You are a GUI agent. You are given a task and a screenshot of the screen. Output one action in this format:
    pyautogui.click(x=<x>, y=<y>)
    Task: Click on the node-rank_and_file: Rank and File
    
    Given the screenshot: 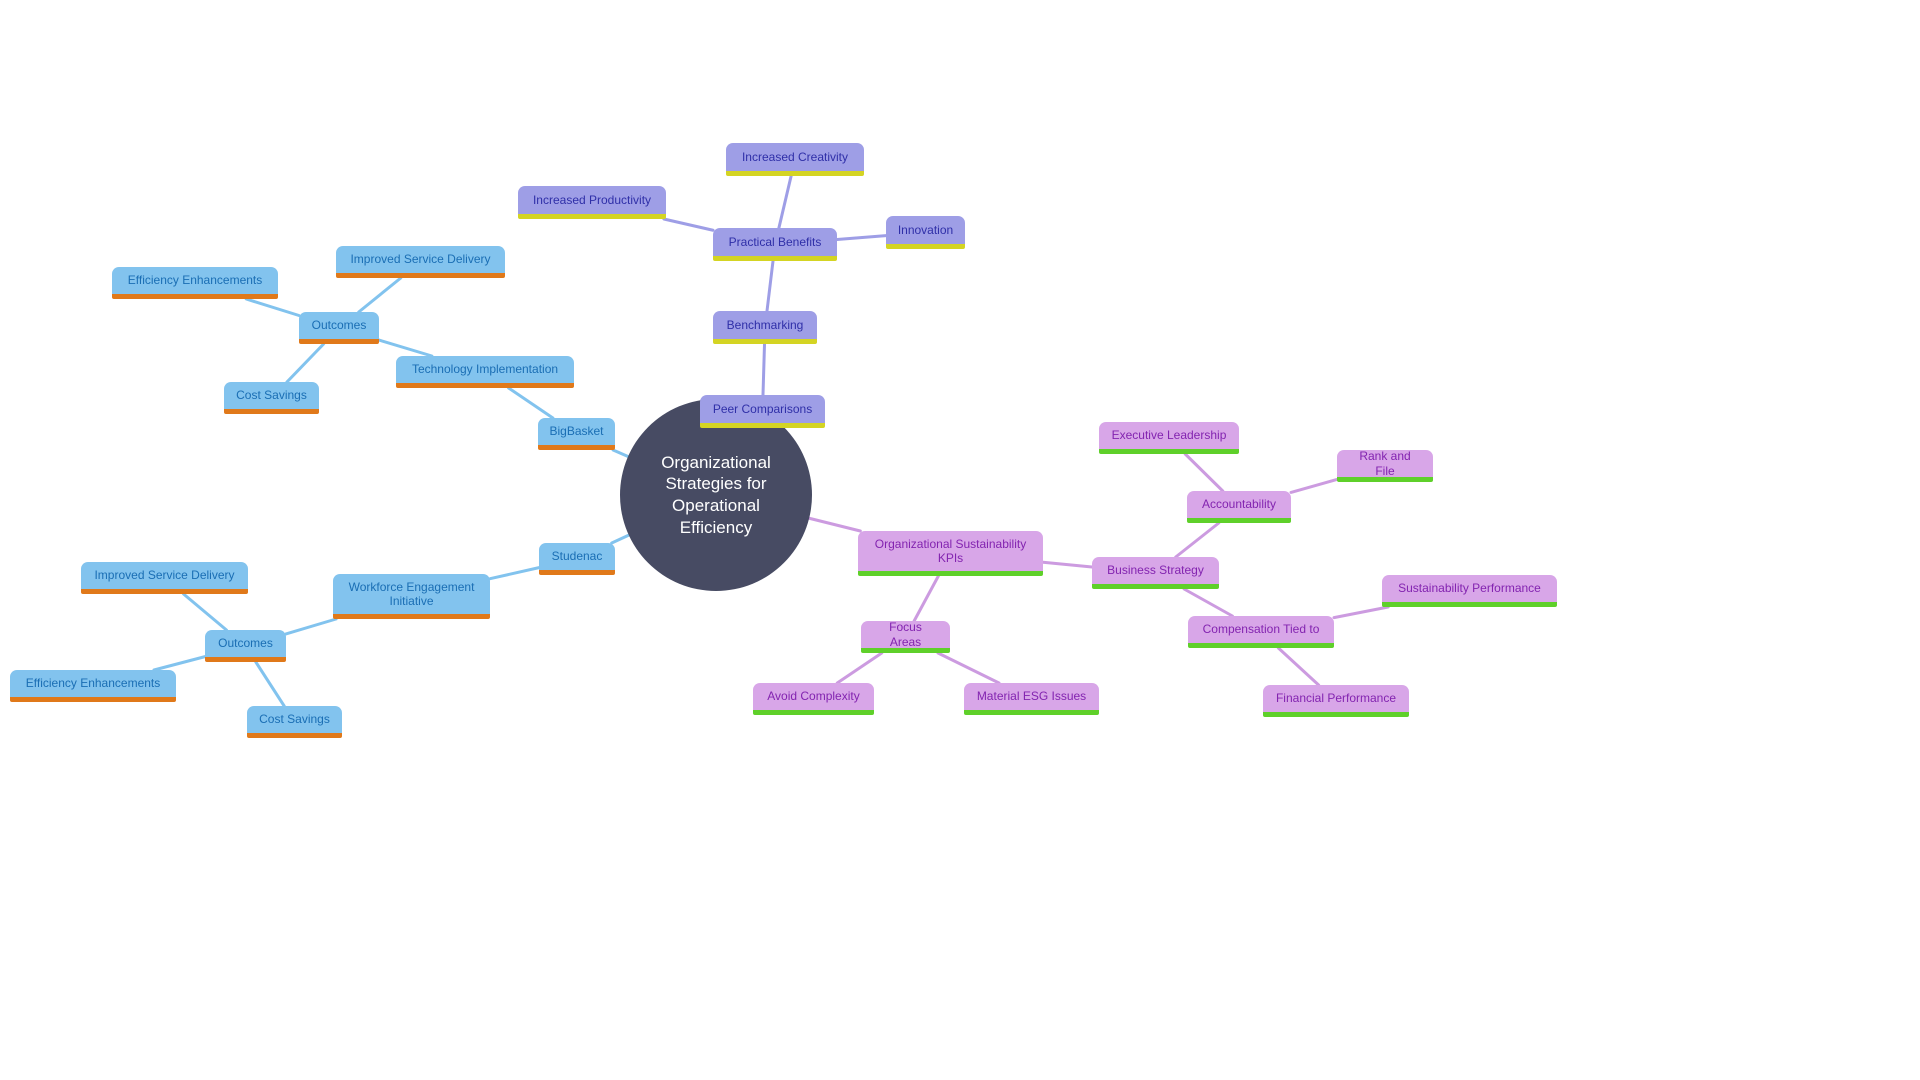 What is the action you would take?
    pyautogui.click(x=1385, y=465)
    